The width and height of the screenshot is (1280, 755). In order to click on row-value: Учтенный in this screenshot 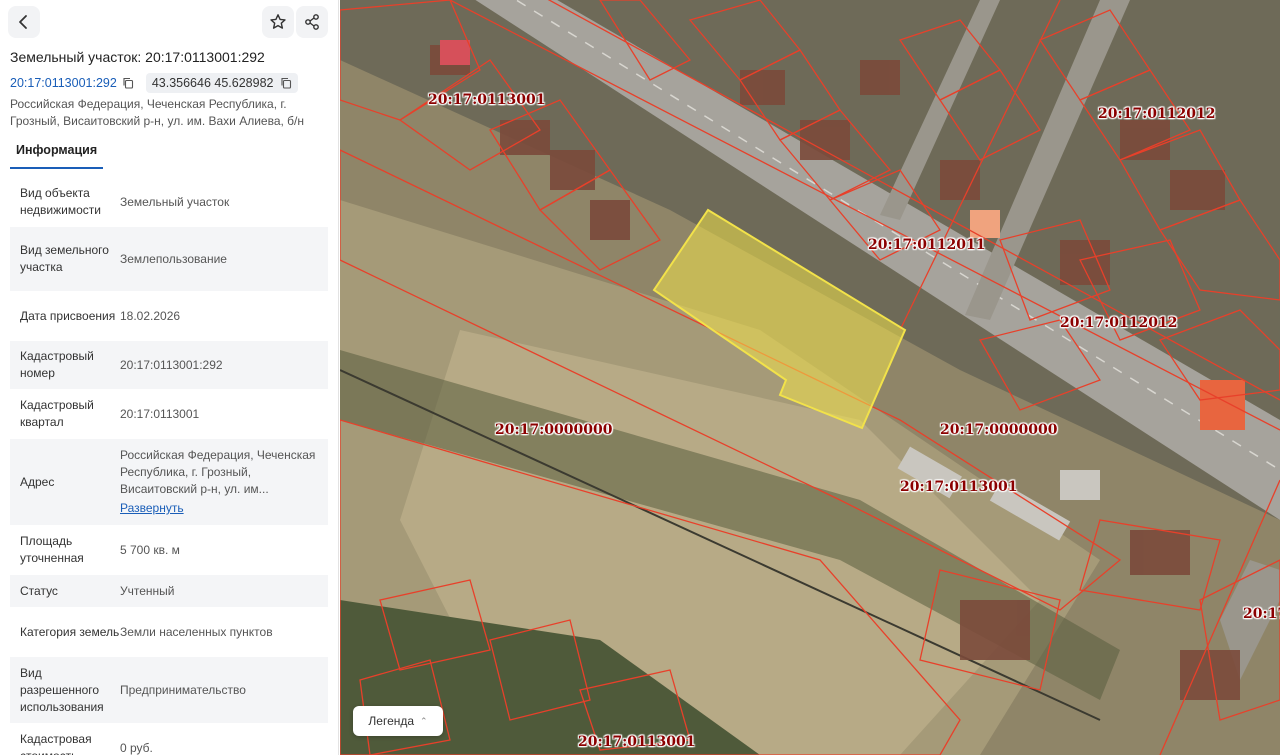, I will do `click(147, 590)`.